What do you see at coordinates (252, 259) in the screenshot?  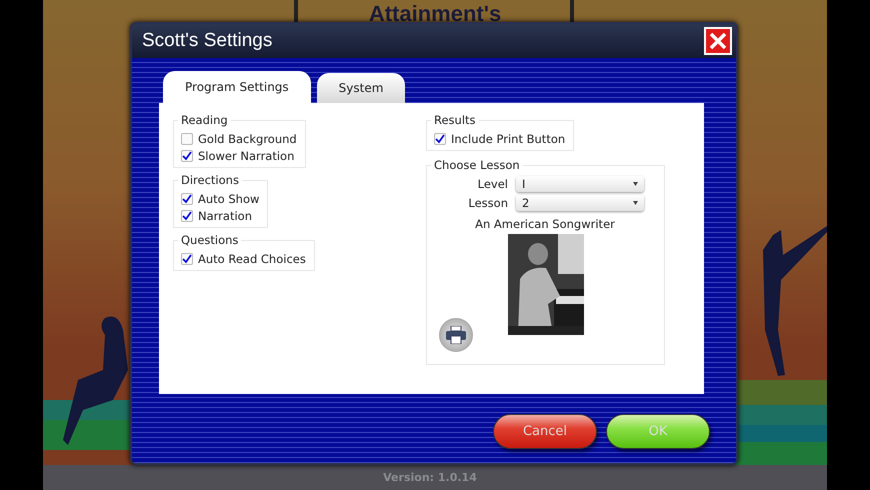 I see `checkbox-label: Auto Read Choices` at bounding box center [252, 259].